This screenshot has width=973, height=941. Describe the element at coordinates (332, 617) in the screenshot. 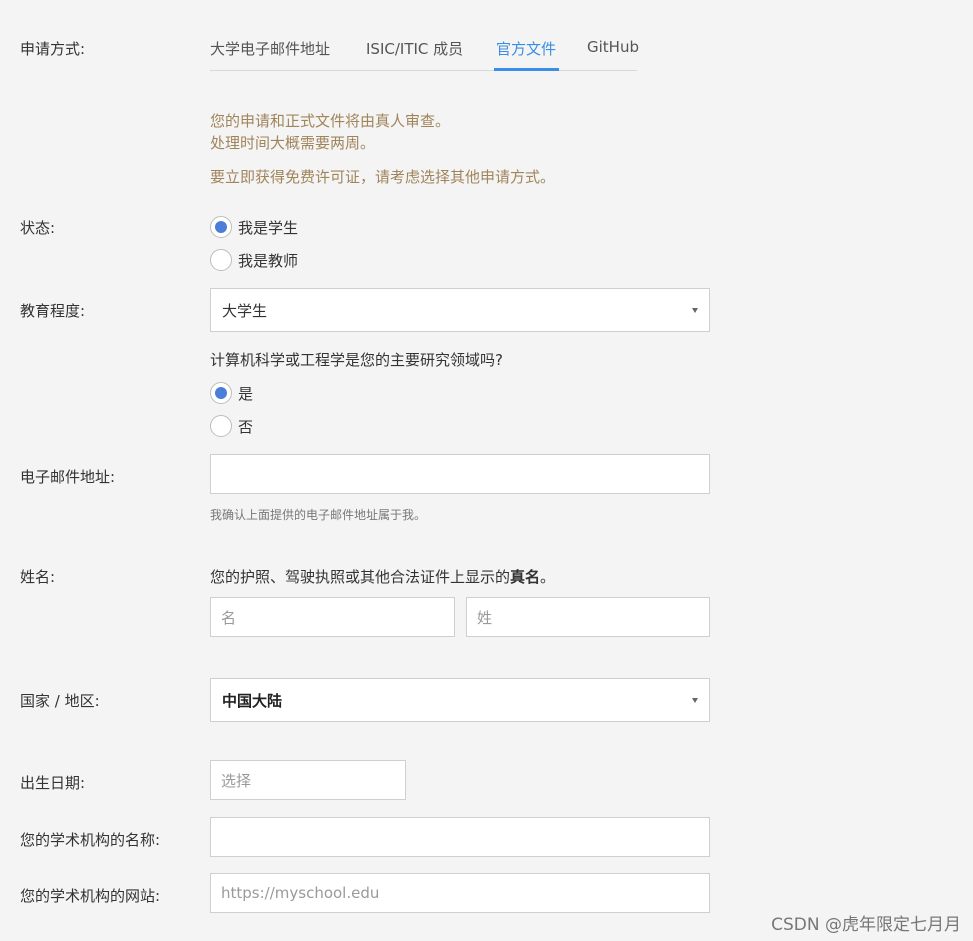

I see `first-name-field: 名` at that location.